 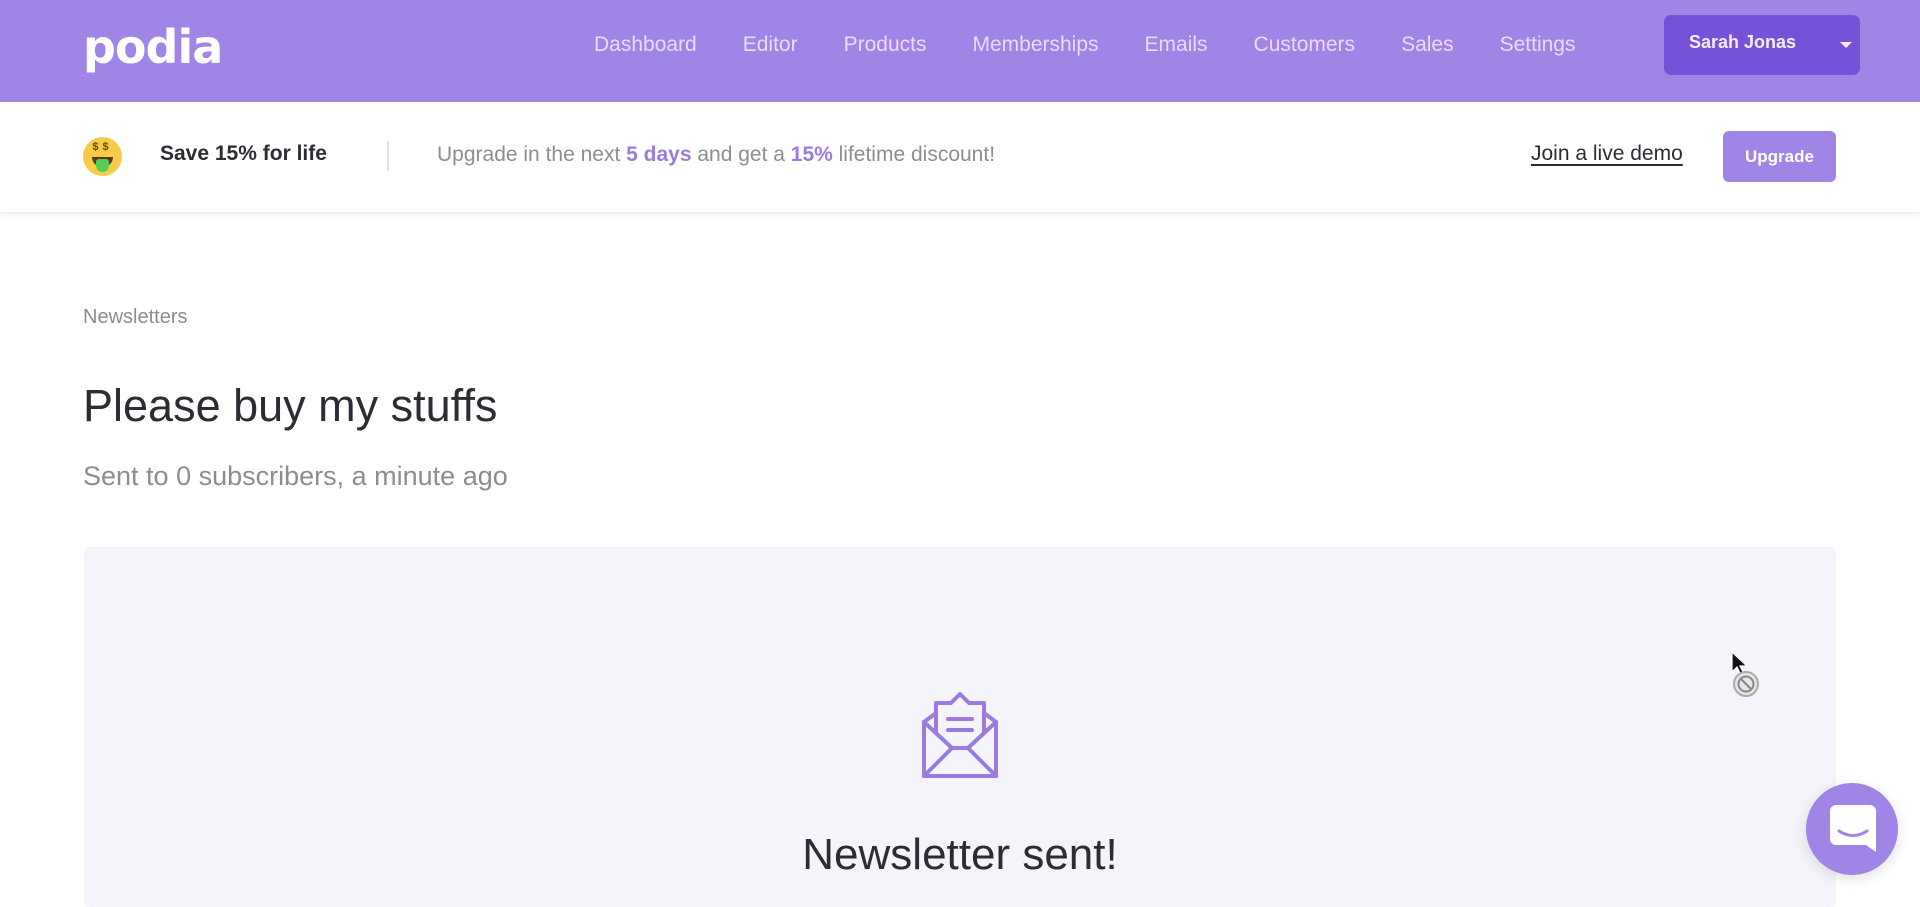 What do you see at coordinates (1035, 45) in the screenshot?
I see `nav-memberships: Memberships` at bounding box center [1035, 45].